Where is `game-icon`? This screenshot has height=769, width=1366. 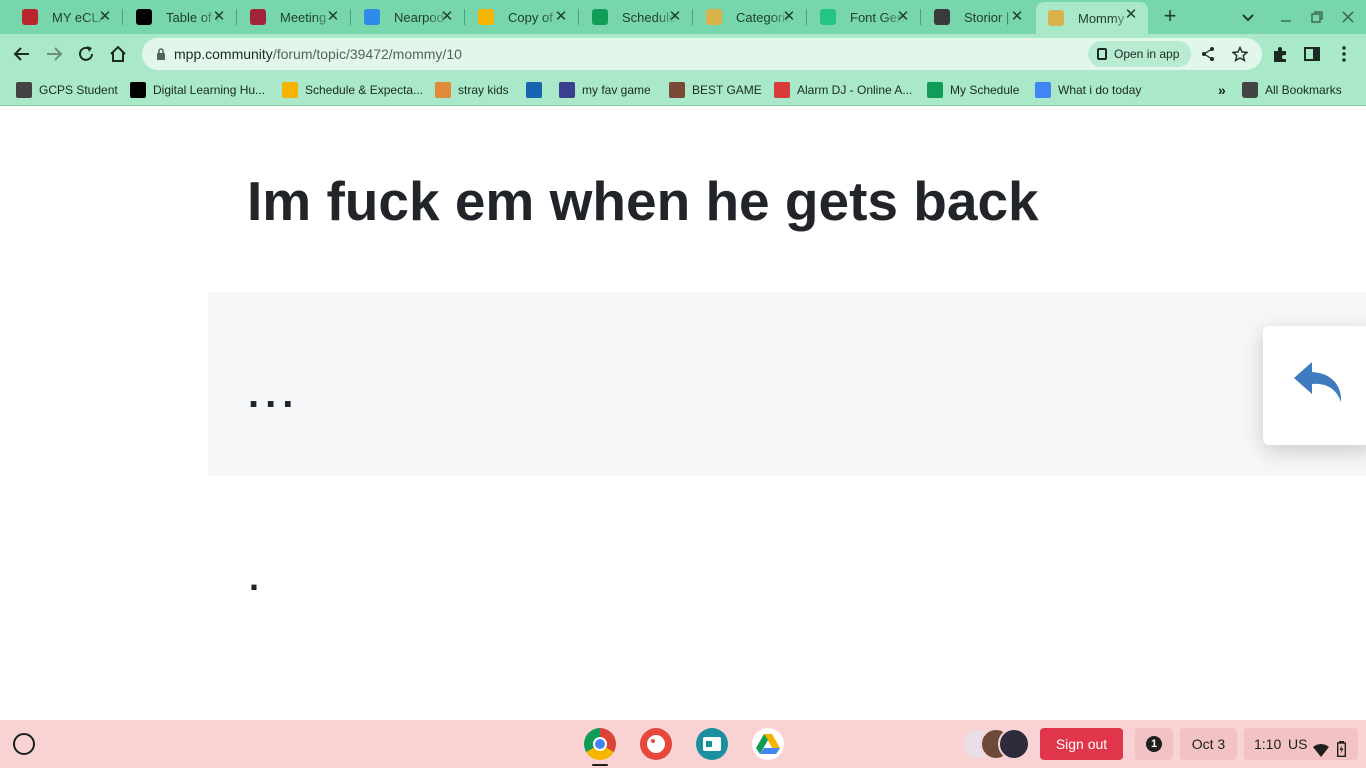 game-icon is located at coordinates (567, 90).